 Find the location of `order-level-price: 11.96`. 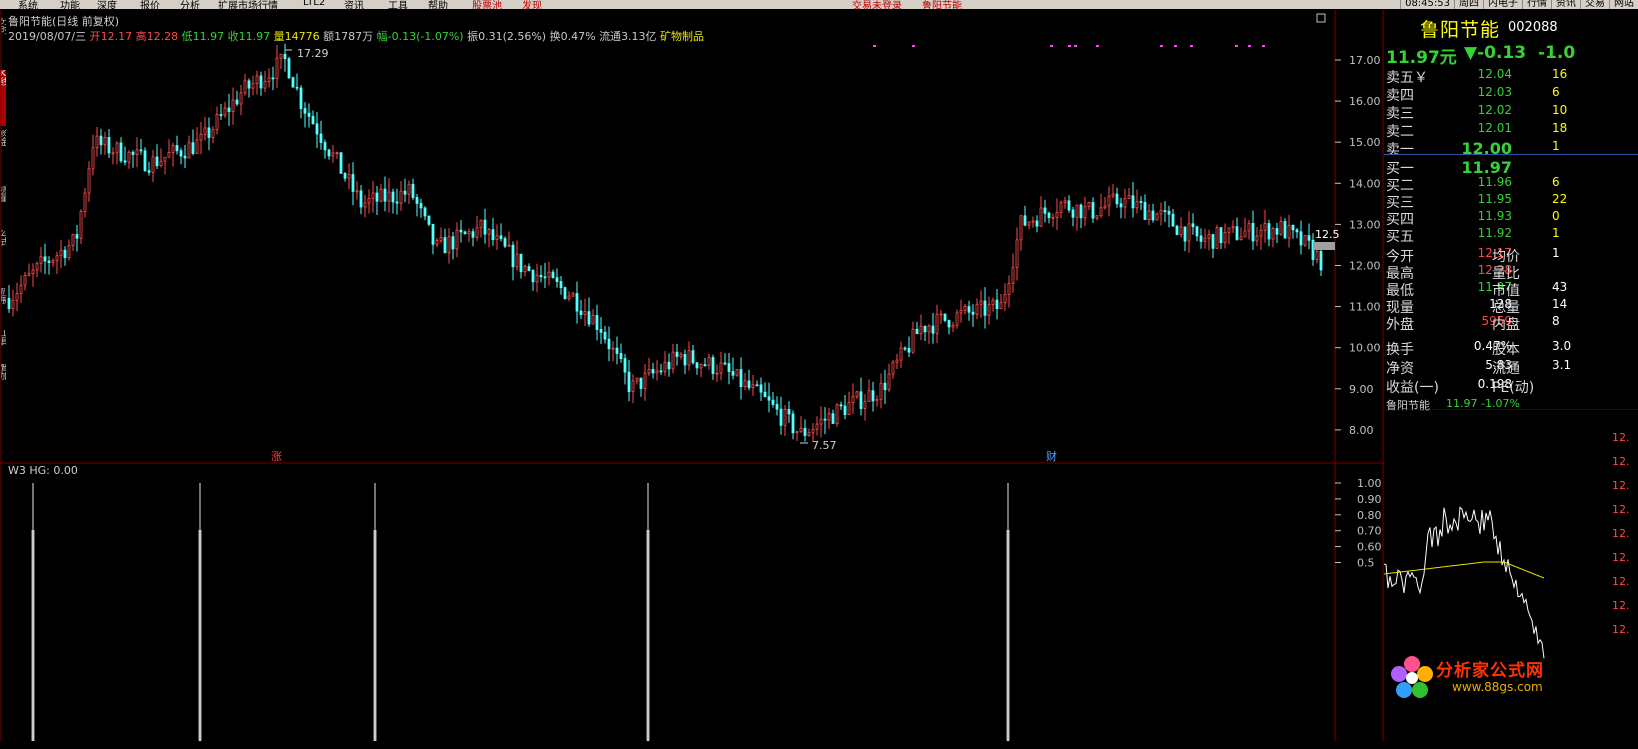

order-level-price: 11.96 is located at coordinates (1494, 182).